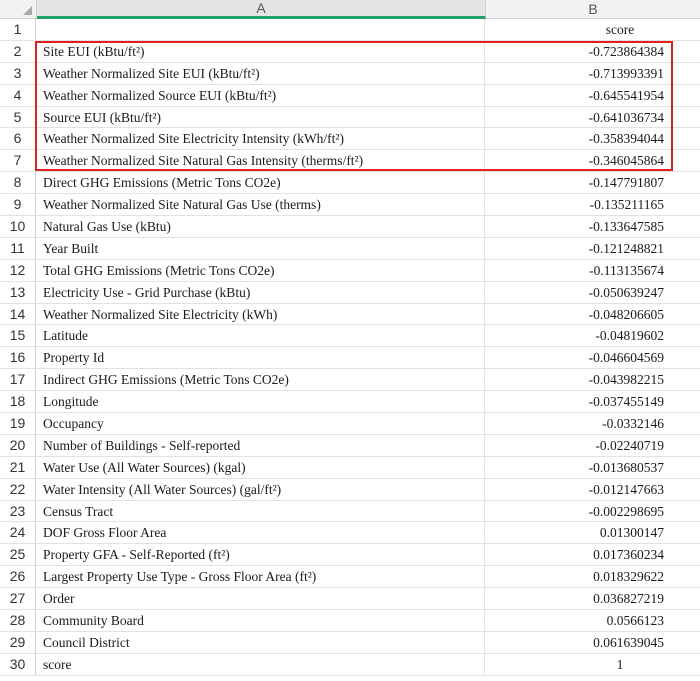  What do you see at coordinates (261, 620) in the screenshot?
I see `cell-a: Community Board` at bounding box center [261, 620].